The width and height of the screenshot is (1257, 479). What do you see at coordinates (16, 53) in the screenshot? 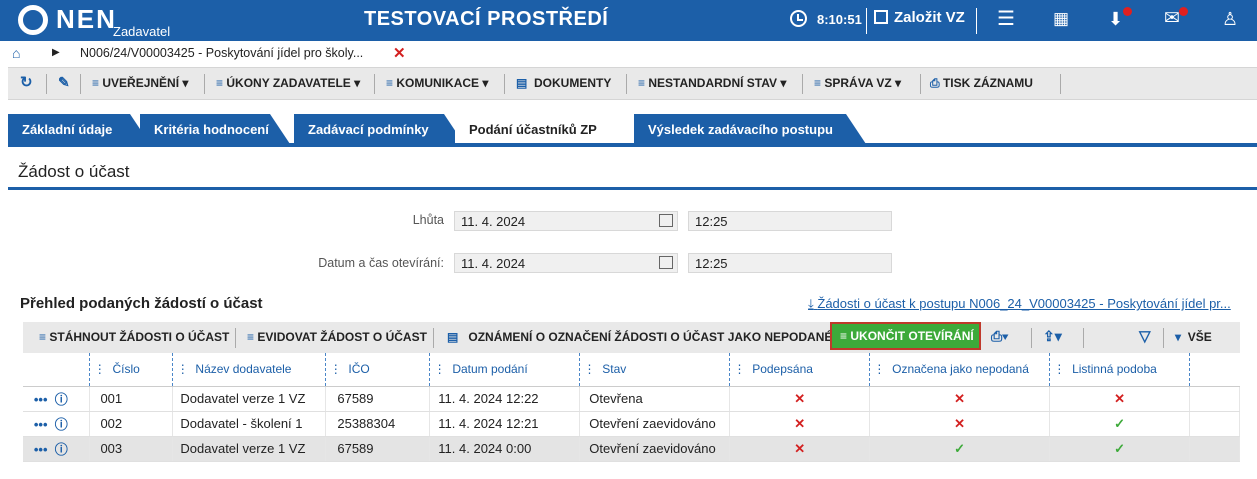
I see `home-icon: ⌂` at bounding box center [16, 53].